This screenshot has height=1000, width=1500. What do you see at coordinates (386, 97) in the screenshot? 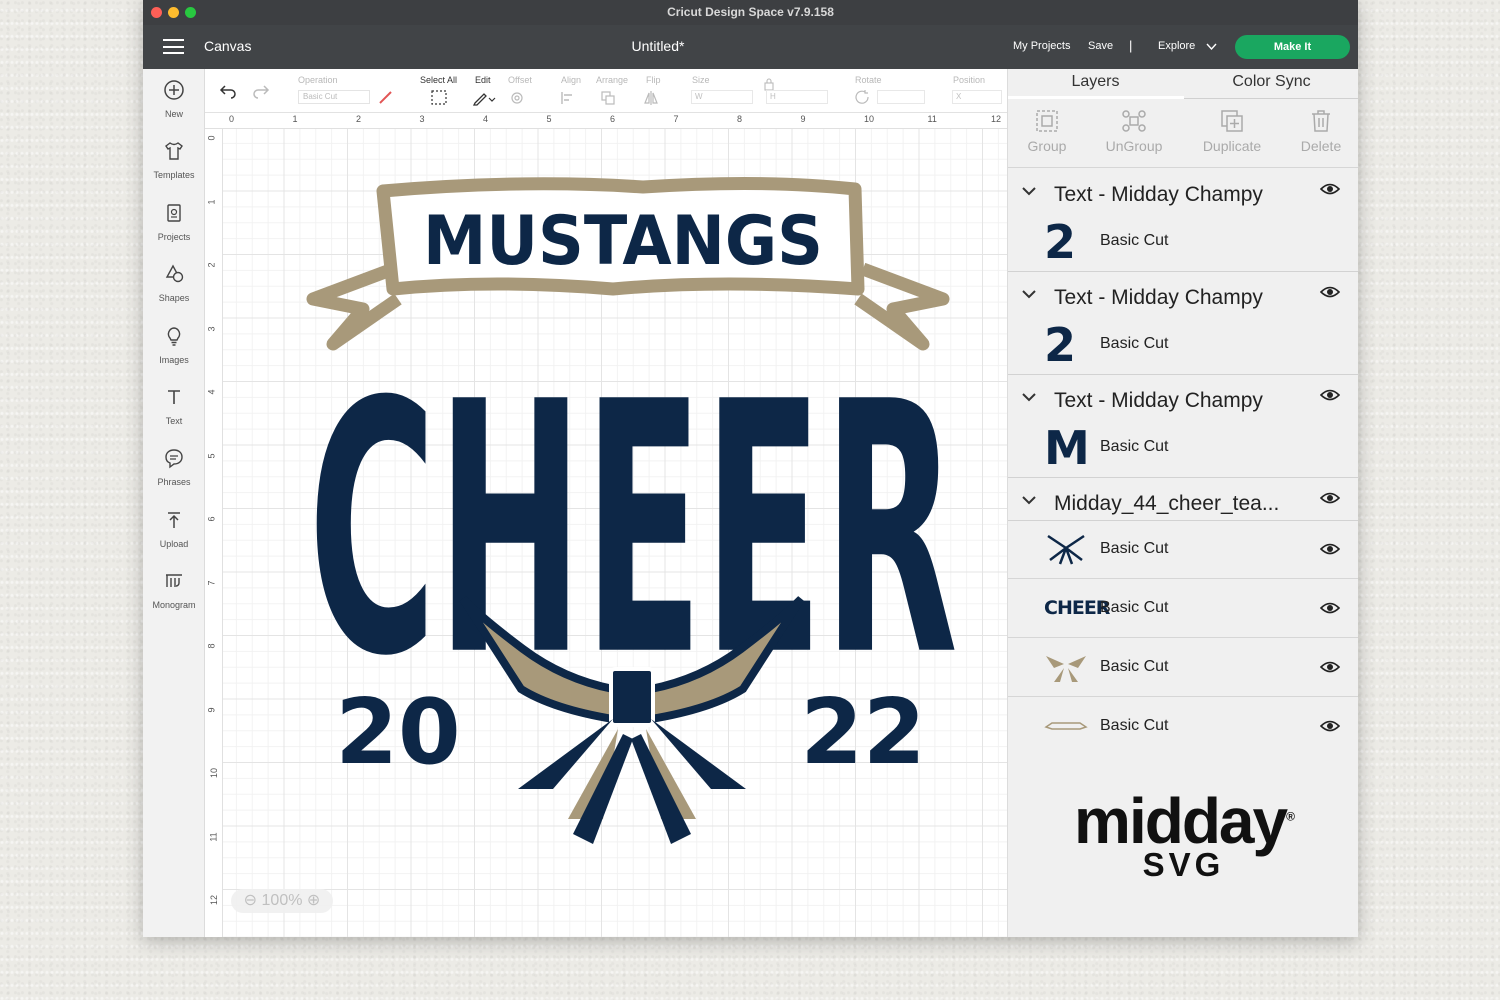
I see `pen-color-icon` at bounding box center [386, 97].